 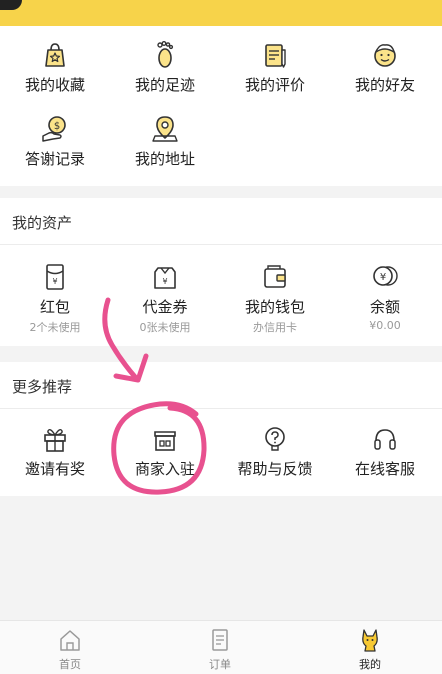 I want to click on my-address-entry: 我的地址, so click(x=165, y=141).